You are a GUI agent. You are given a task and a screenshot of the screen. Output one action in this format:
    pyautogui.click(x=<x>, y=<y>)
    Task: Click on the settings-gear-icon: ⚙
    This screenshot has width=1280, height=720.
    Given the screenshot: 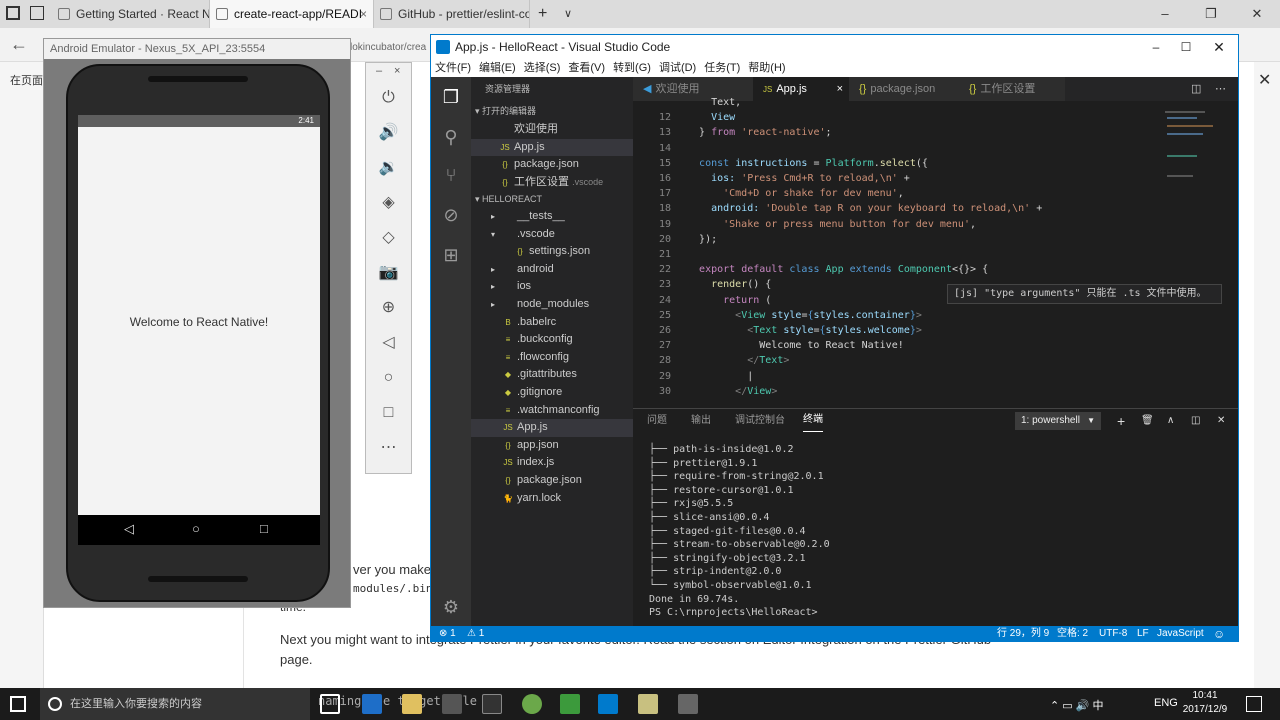 What is the action you would take?
    pyautogui.click(x=451, y=607)
    